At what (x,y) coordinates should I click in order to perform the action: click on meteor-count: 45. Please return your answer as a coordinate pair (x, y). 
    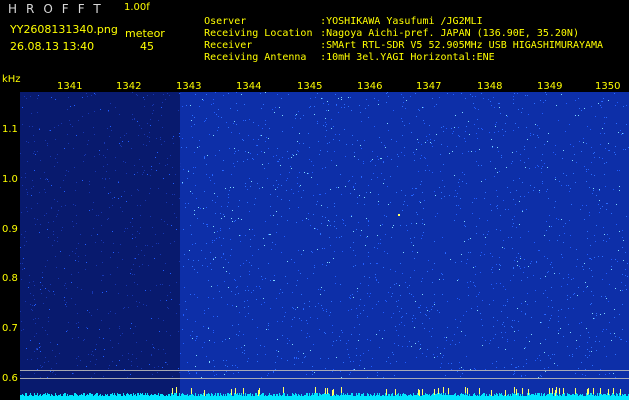
    Looking at the image, I should click on (147, 46).